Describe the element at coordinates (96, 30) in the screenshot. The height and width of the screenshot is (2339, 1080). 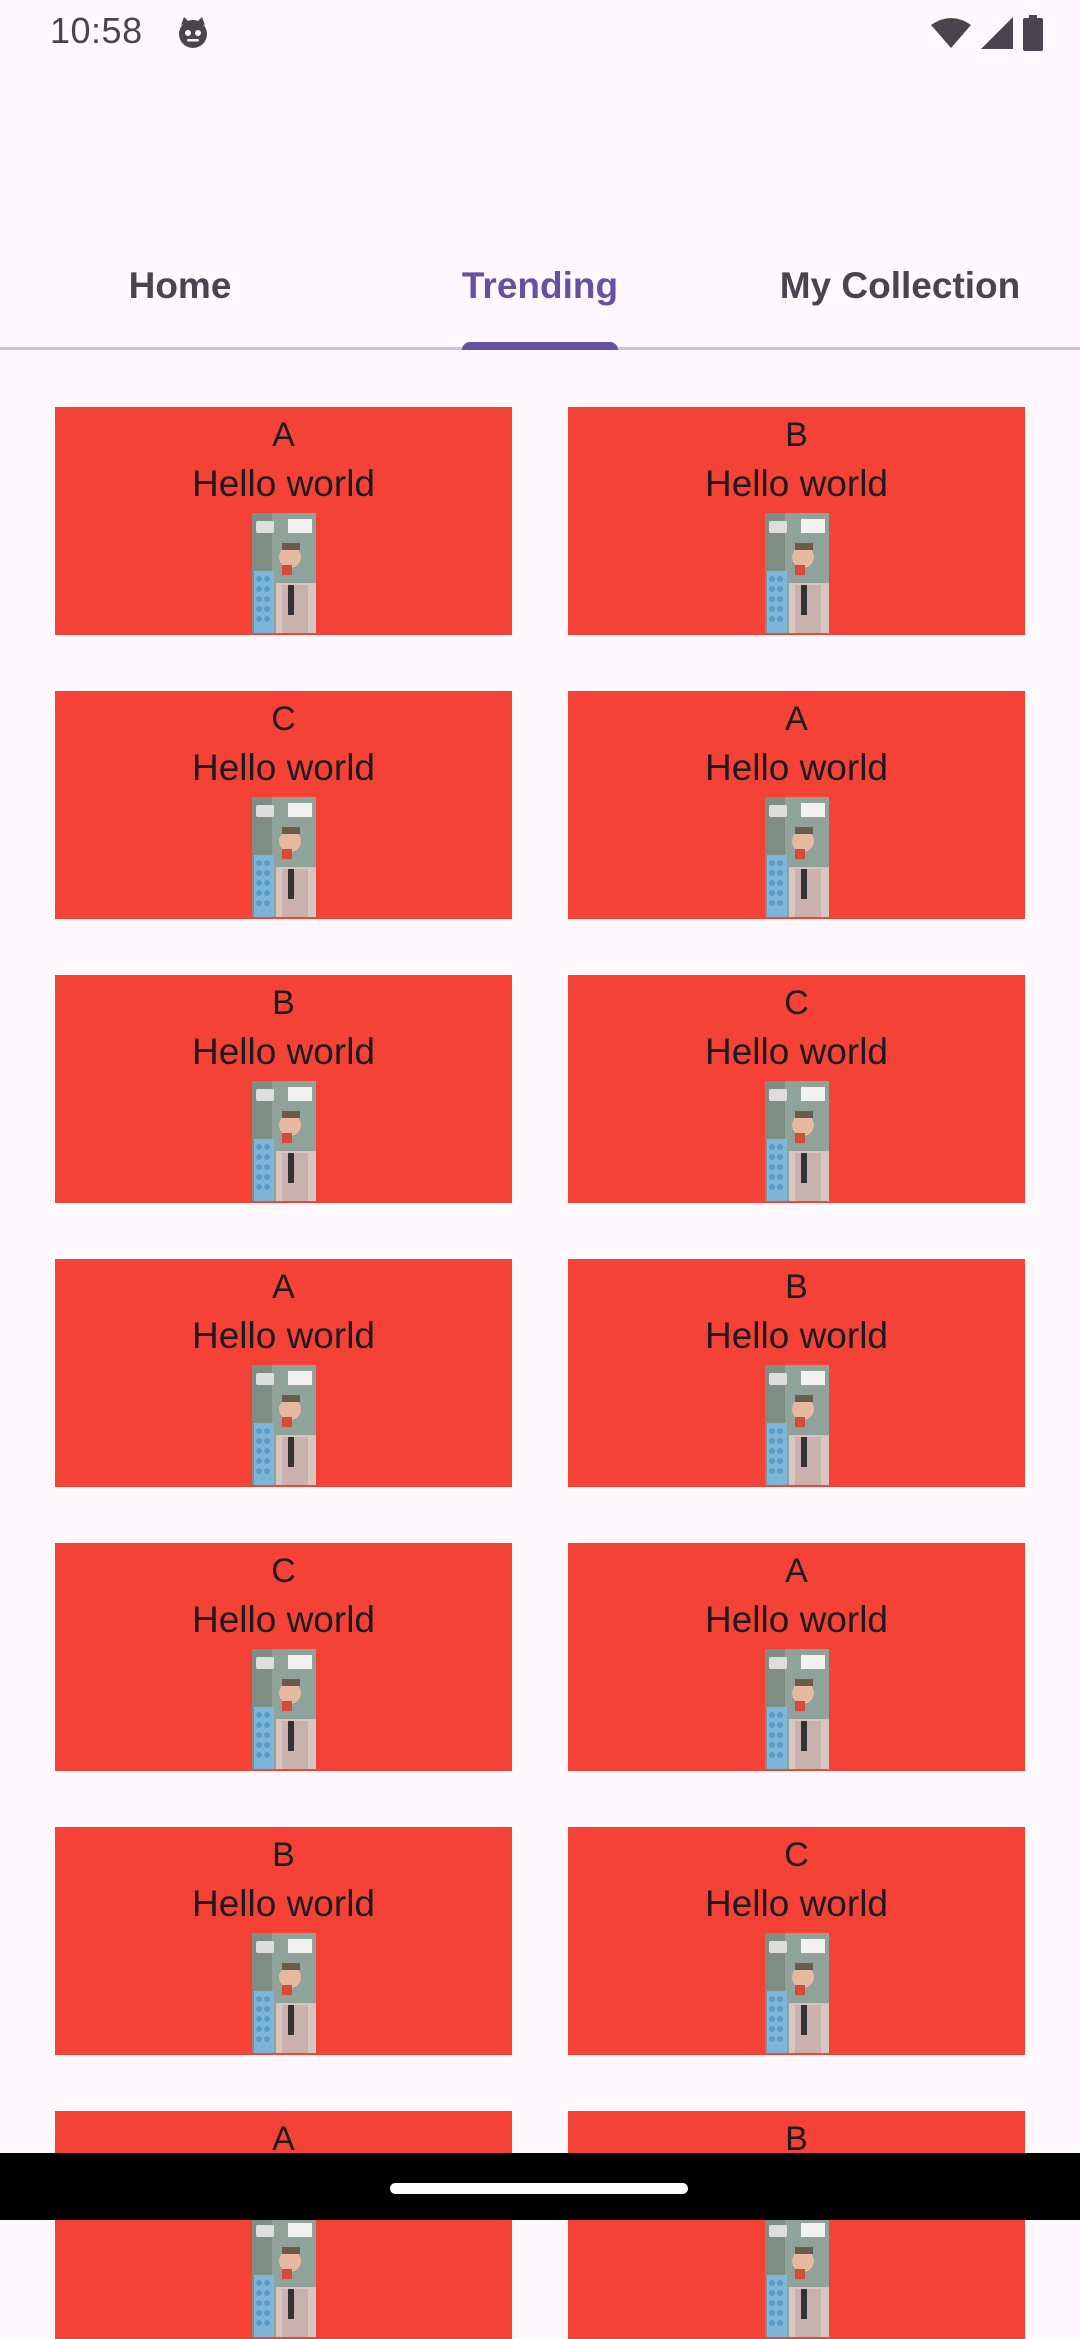
I see `status-time: 10:58` at that location.